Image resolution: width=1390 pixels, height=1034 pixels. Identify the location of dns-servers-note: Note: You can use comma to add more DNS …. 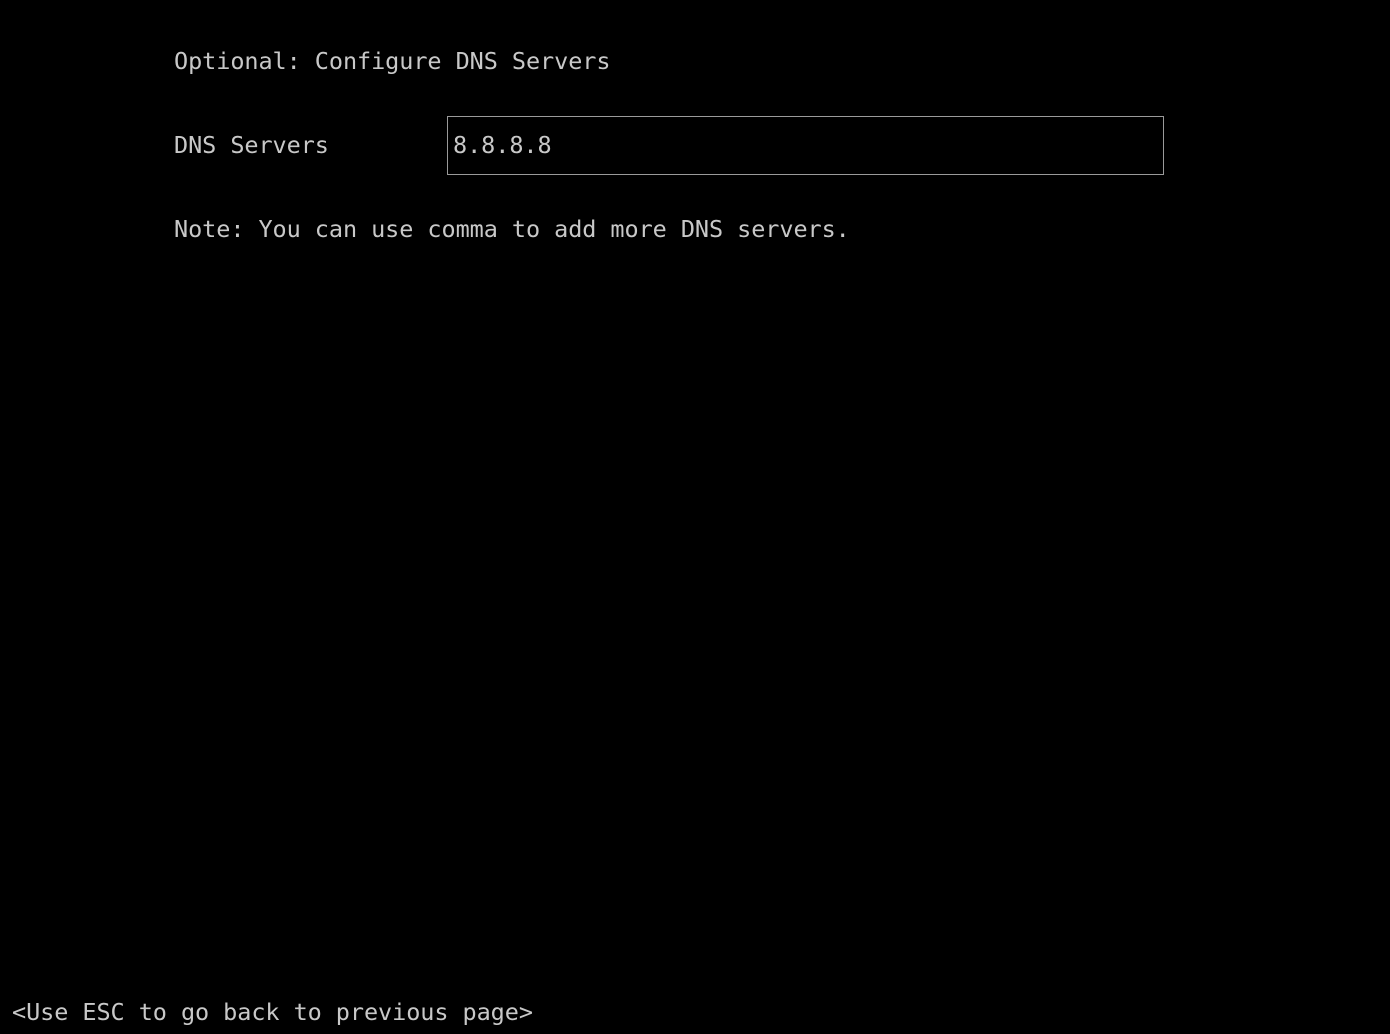
(512, 229).